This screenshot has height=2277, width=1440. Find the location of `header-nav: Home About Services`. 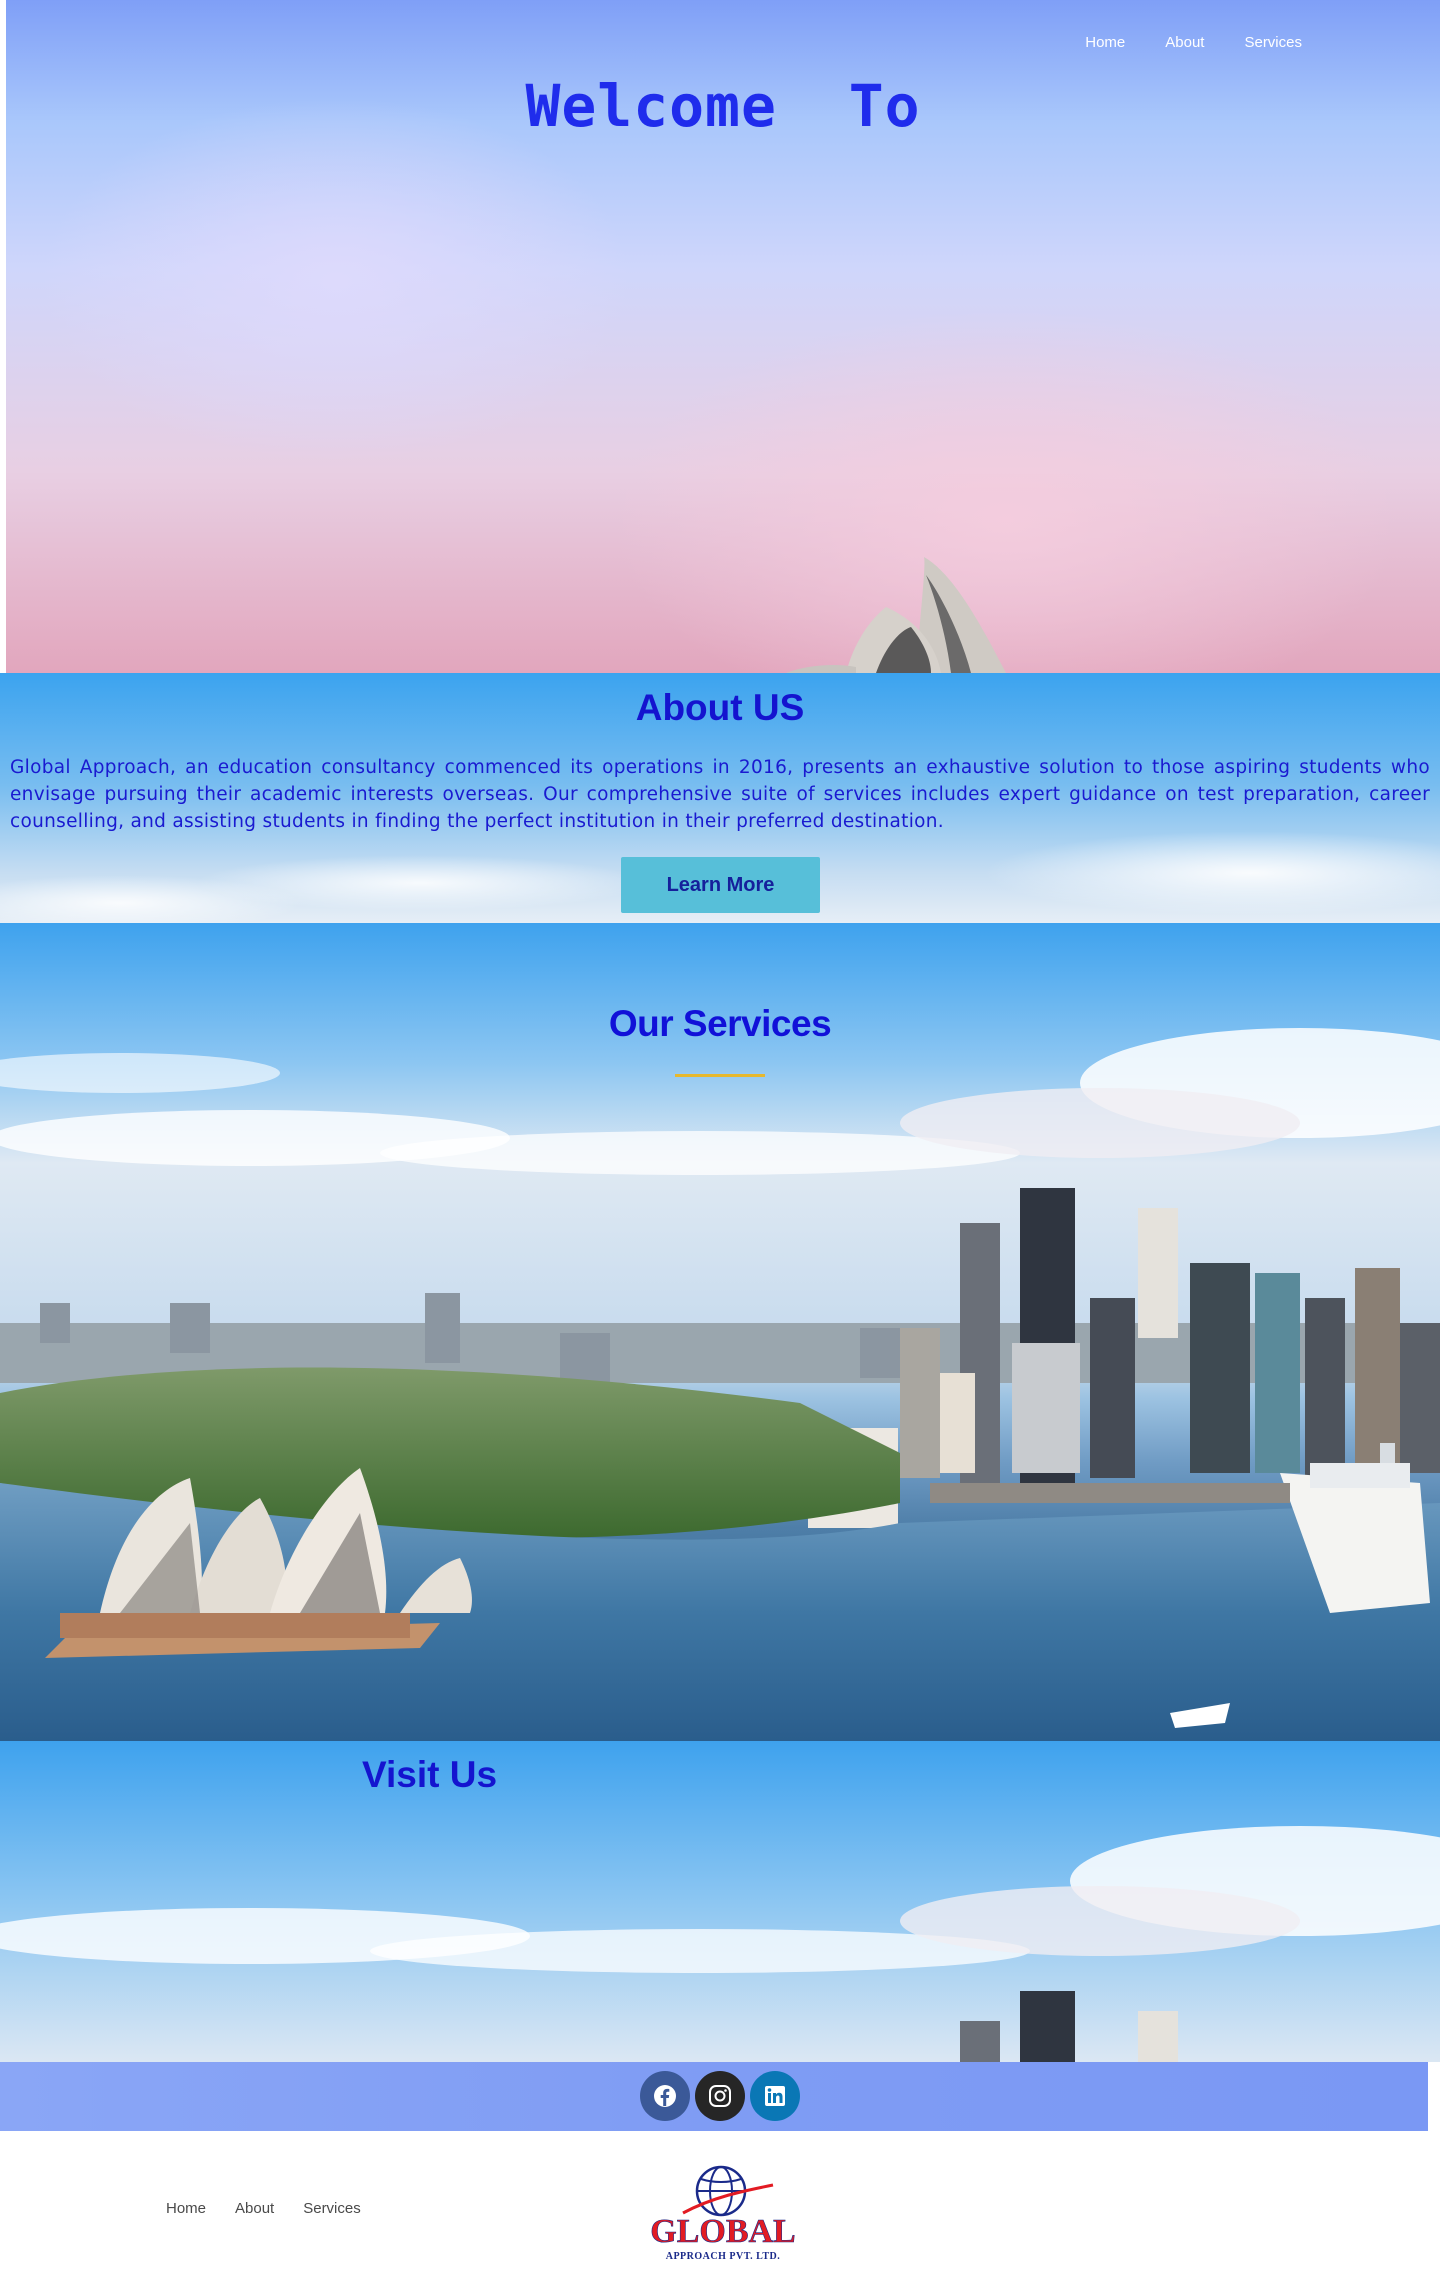

header-nav: Home About Services is located at coordinates (1193, 42).